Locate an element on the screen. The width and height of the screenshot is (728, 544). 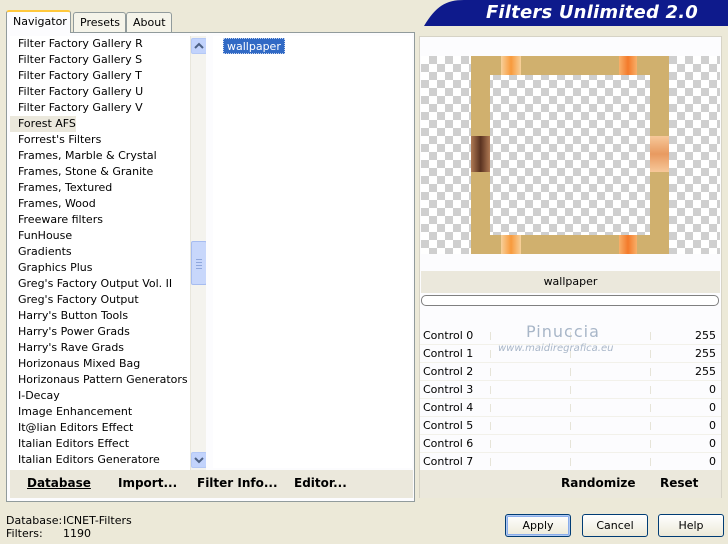
chevron-down-icon is located at coordinates (199, 460).